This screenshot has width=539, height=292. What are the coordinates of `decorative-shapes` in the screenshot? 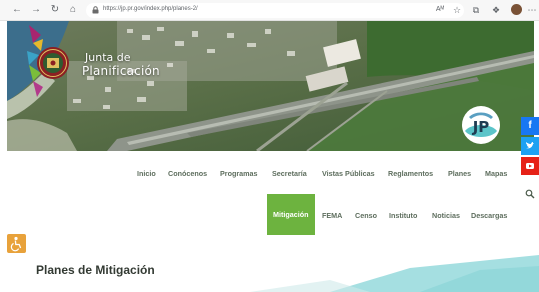 It's located at (394, 273).